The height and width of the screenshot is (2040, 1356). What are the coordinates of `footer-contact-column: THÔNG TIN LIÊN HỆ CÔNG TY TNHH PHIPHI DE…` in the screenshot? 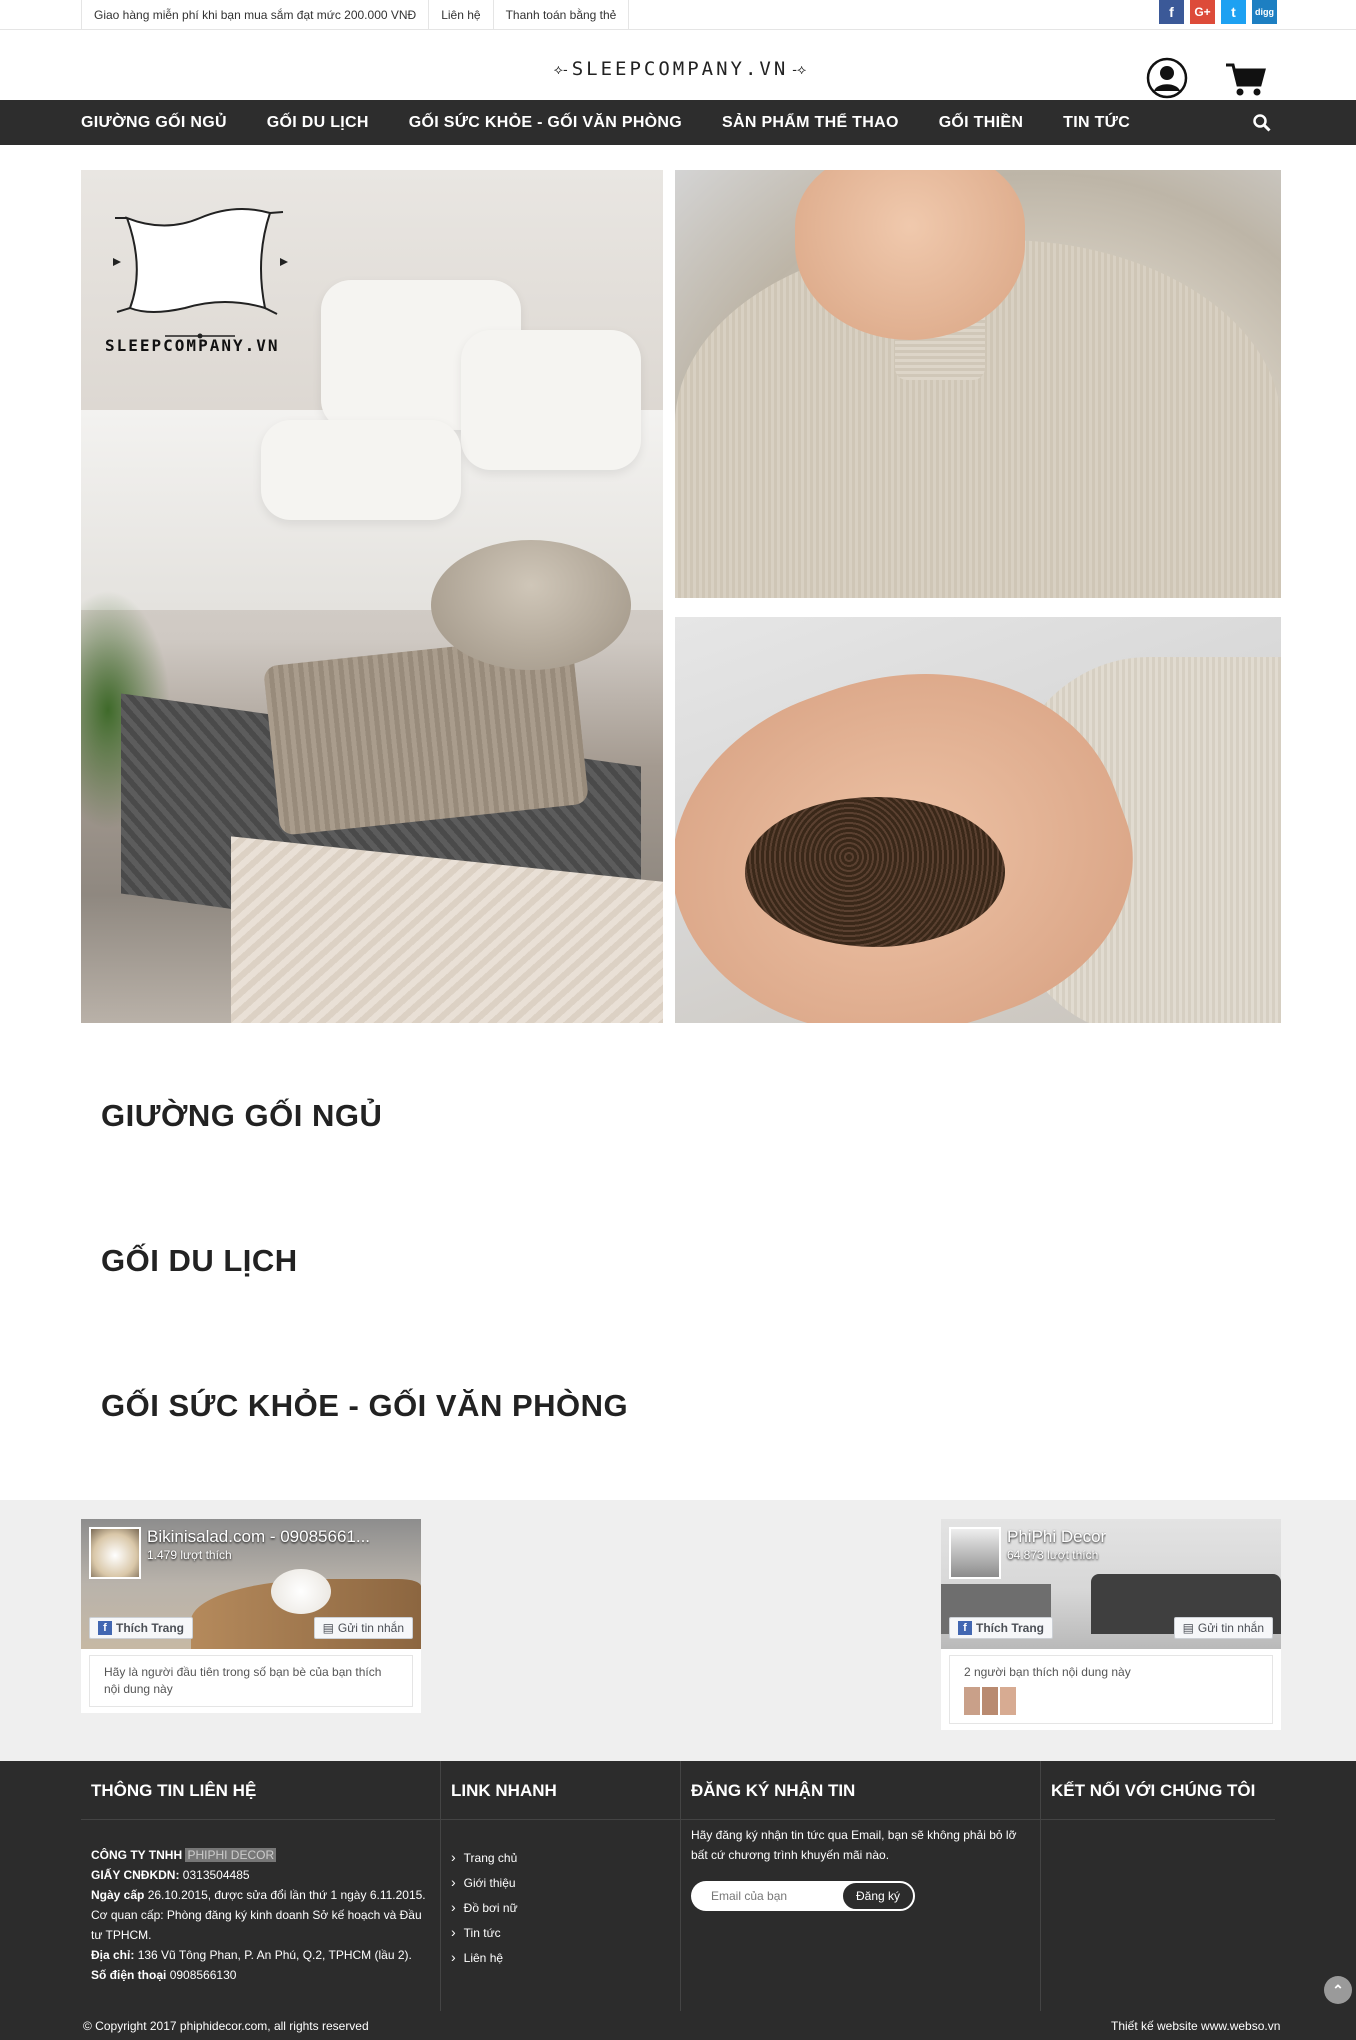 It's located at (261, 1886).